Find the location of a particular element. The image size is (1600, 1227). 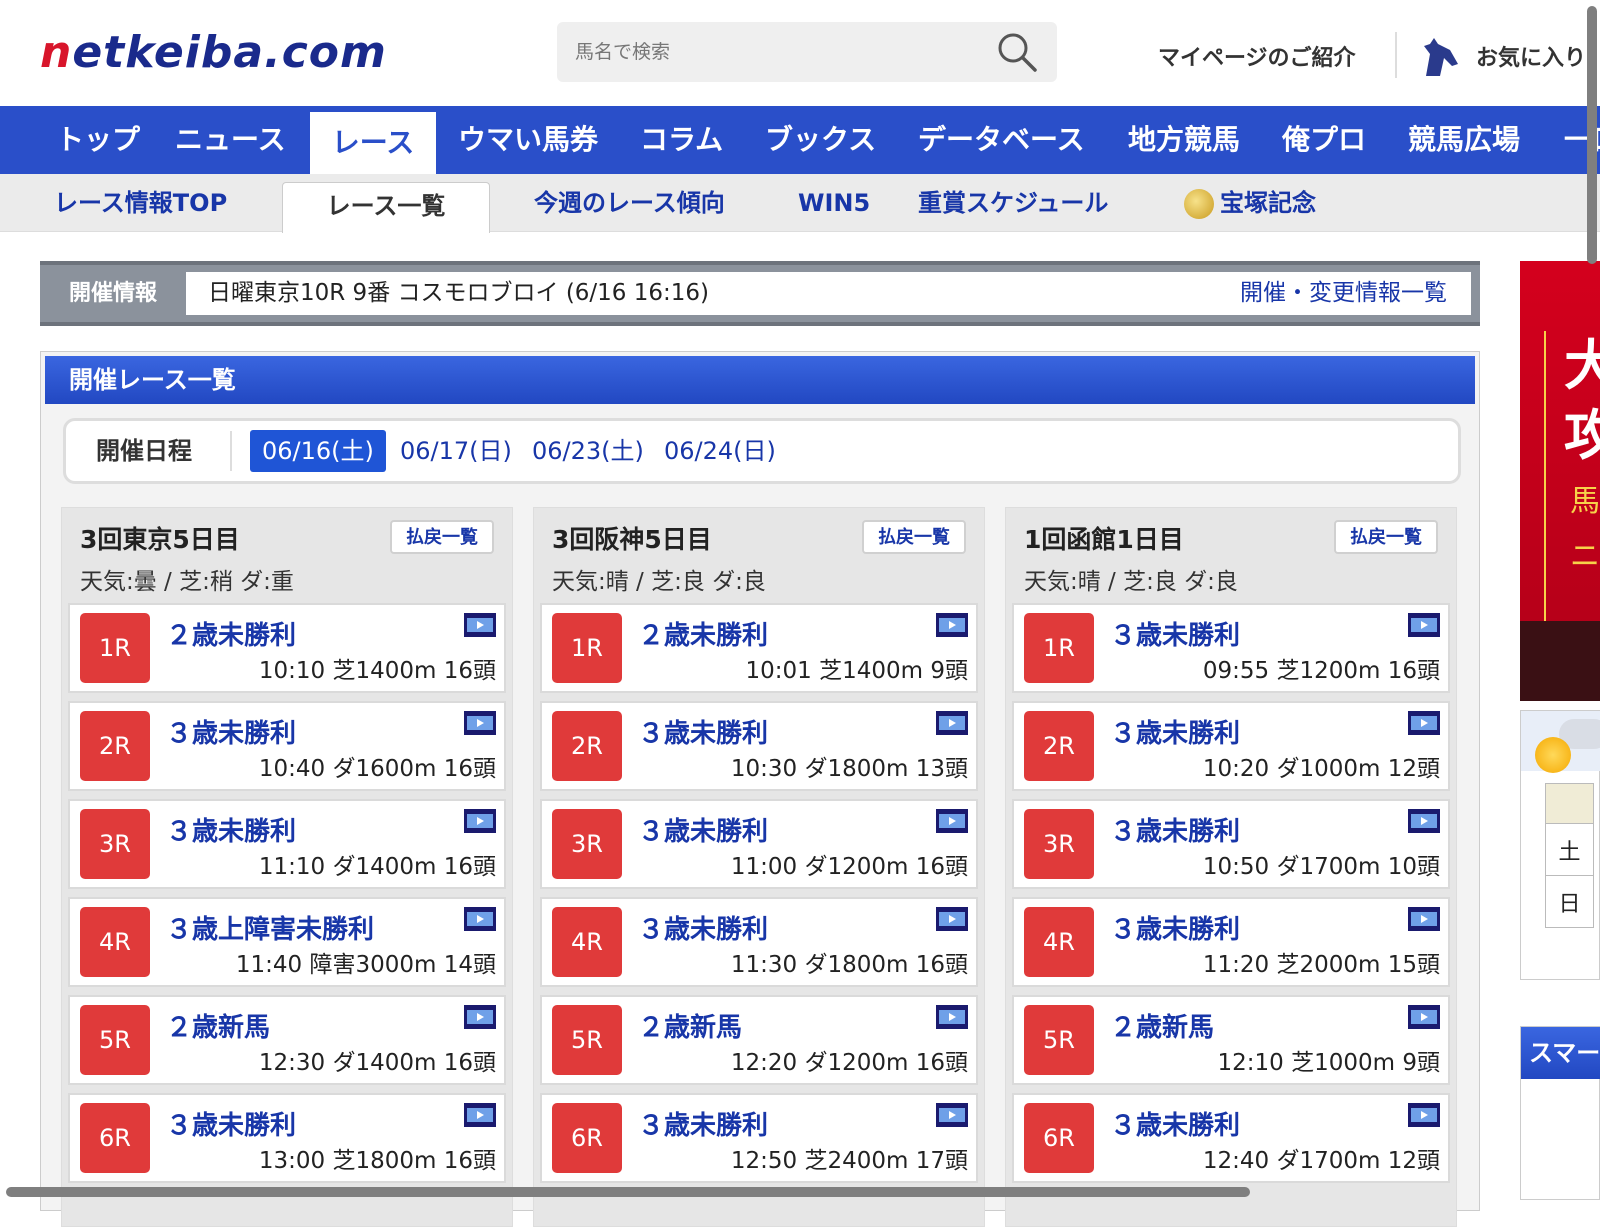

gnav-item-umai-baken: ウマい馬券 is located at coordinates (528, 140).